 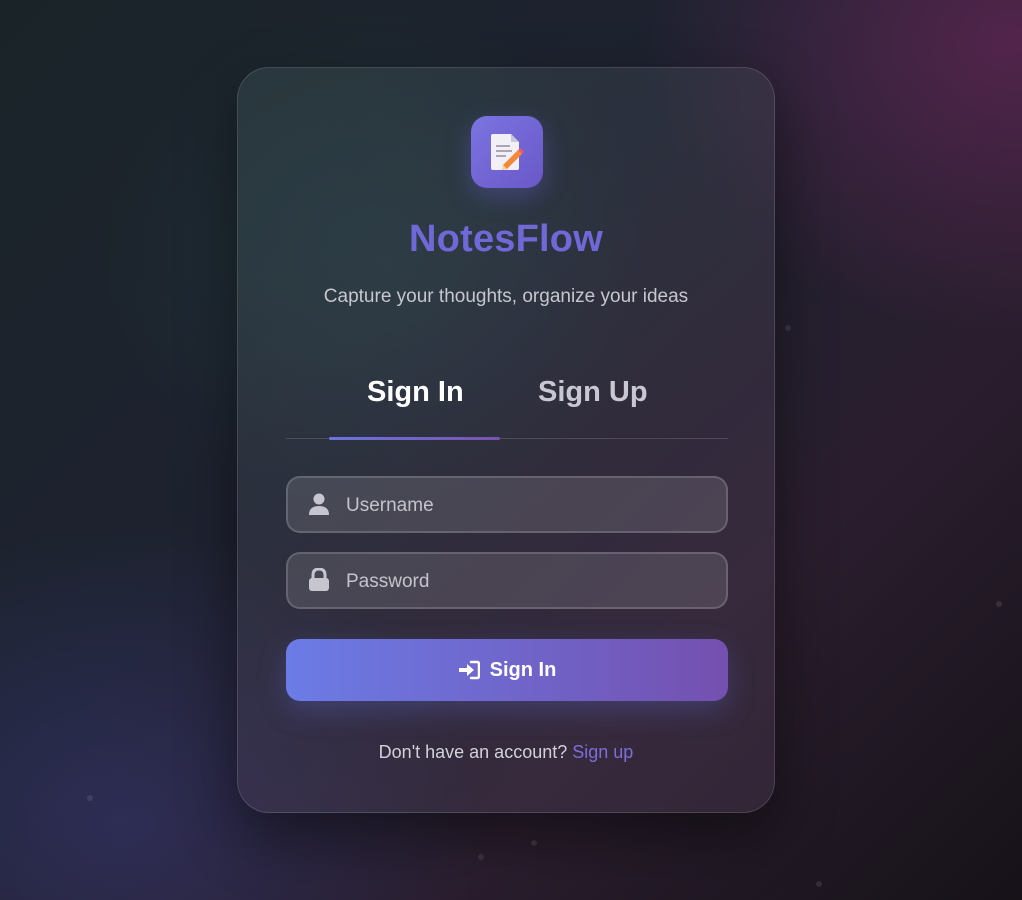 I want to click on app-title: NotesFlow, so click(x=506, y=239).